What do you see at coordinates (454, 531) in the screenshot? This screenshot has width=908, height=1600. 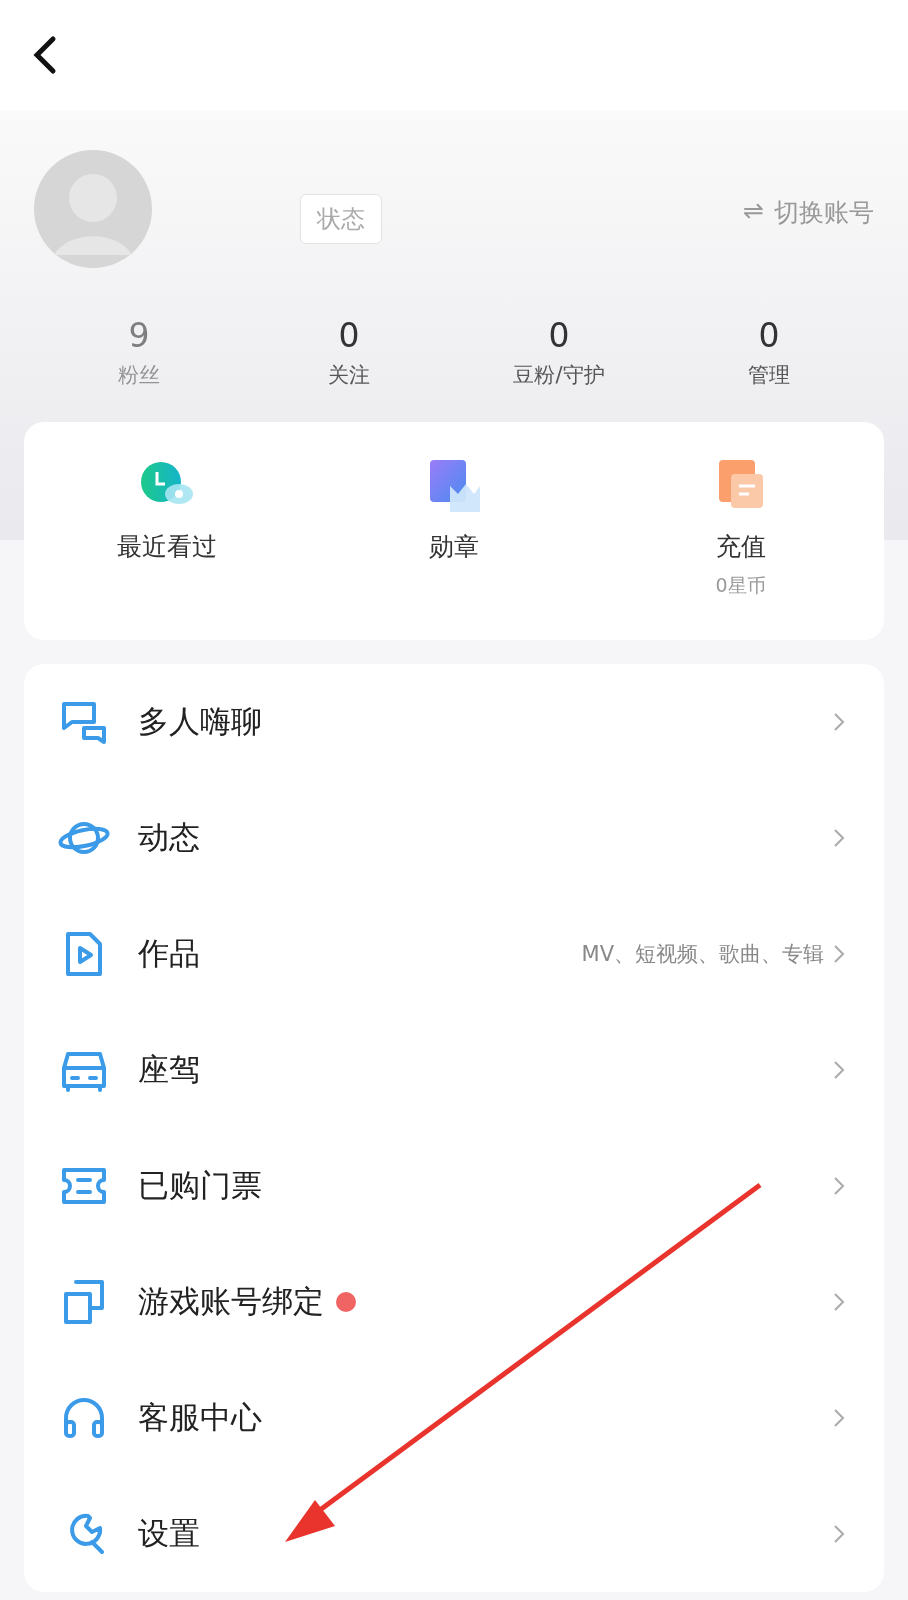 I see `shortcut-button: 勋章` at bounding box center [454, 531].